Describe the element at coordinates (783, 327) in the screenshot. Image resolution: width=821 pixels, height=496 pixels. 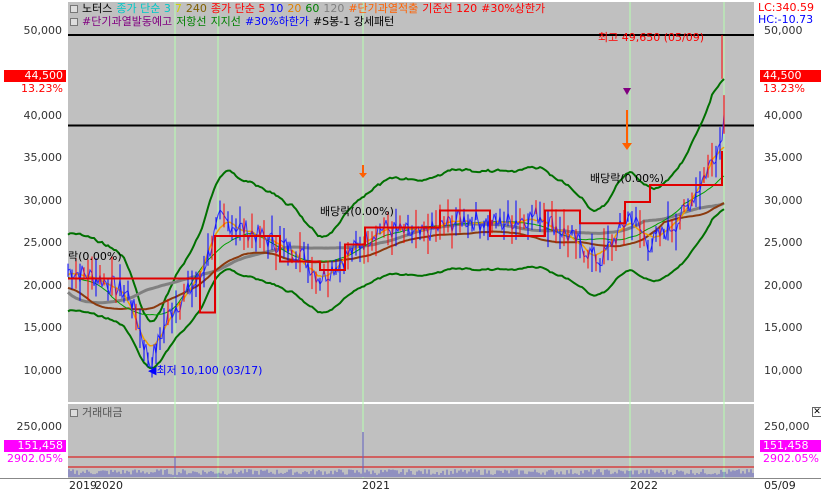
I see `price-tick-right: 15,000` at that location.